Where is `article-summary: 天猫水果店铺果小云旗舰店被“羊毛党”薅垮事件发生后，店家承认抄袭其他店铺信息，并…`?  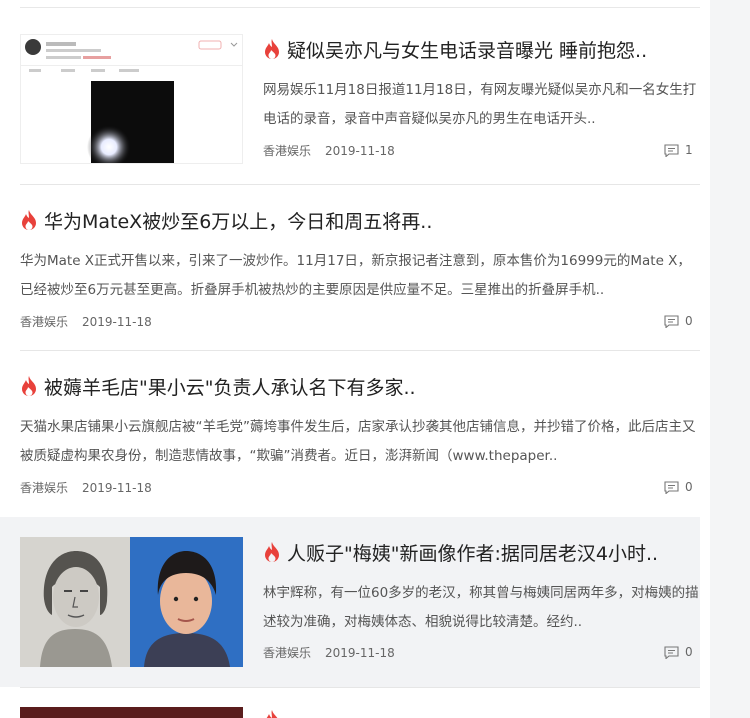
article-summary: 天猫水果店铺果小云旗舰店被“羊毛党”薅垮事件发生后，店家承认抄袭其他店铺信息，并… is located at coordinates (358, 441).